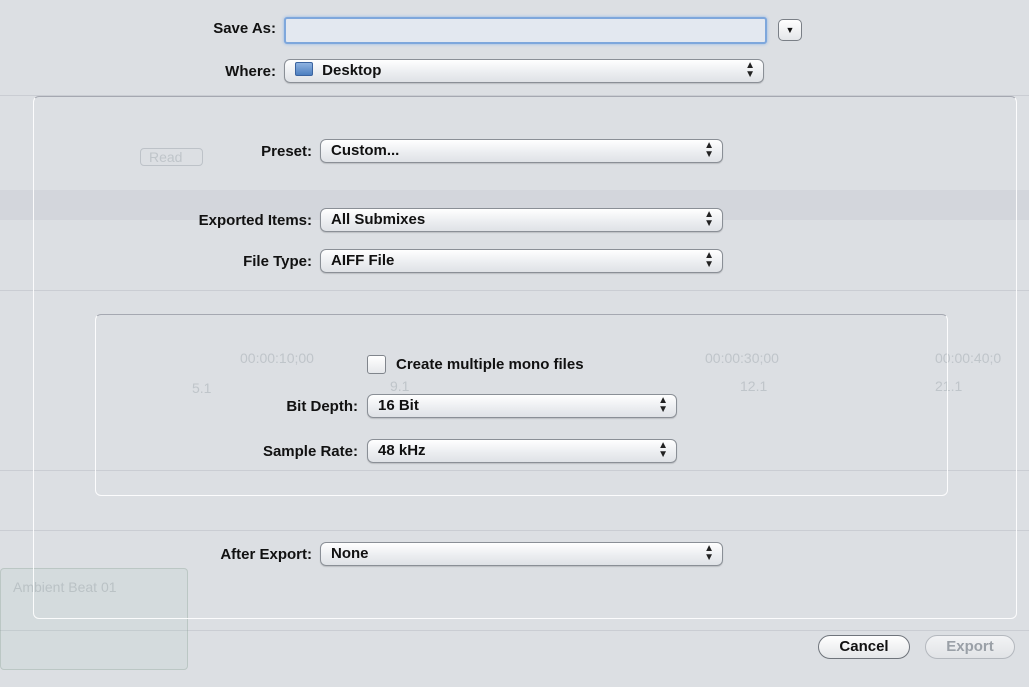 This screenshot has width=1029, height=687. I want to click on save-as-input, so click(525, 30).